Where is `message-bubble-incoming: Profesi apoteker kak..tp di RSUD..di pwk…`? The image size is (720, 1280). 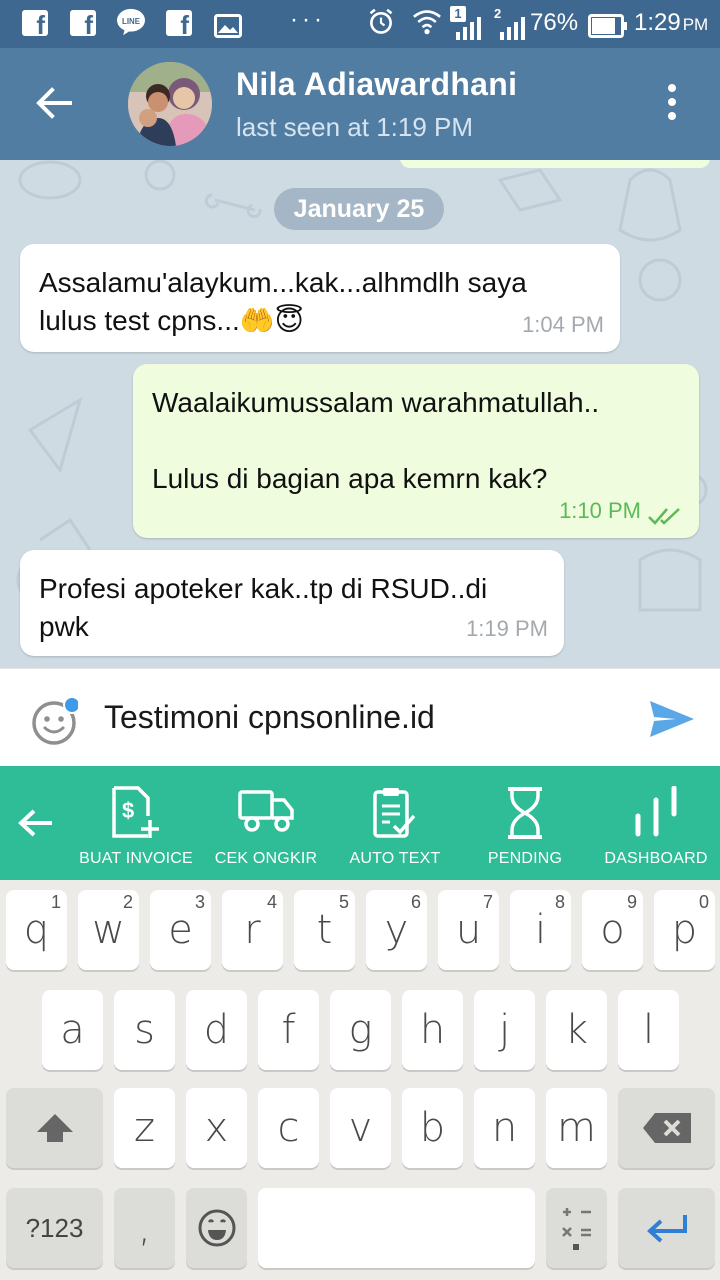 message-bubble-incoming: Profesi apoteker kak..tp di RSUD..di pwk… is located at coordinates (292, 603).